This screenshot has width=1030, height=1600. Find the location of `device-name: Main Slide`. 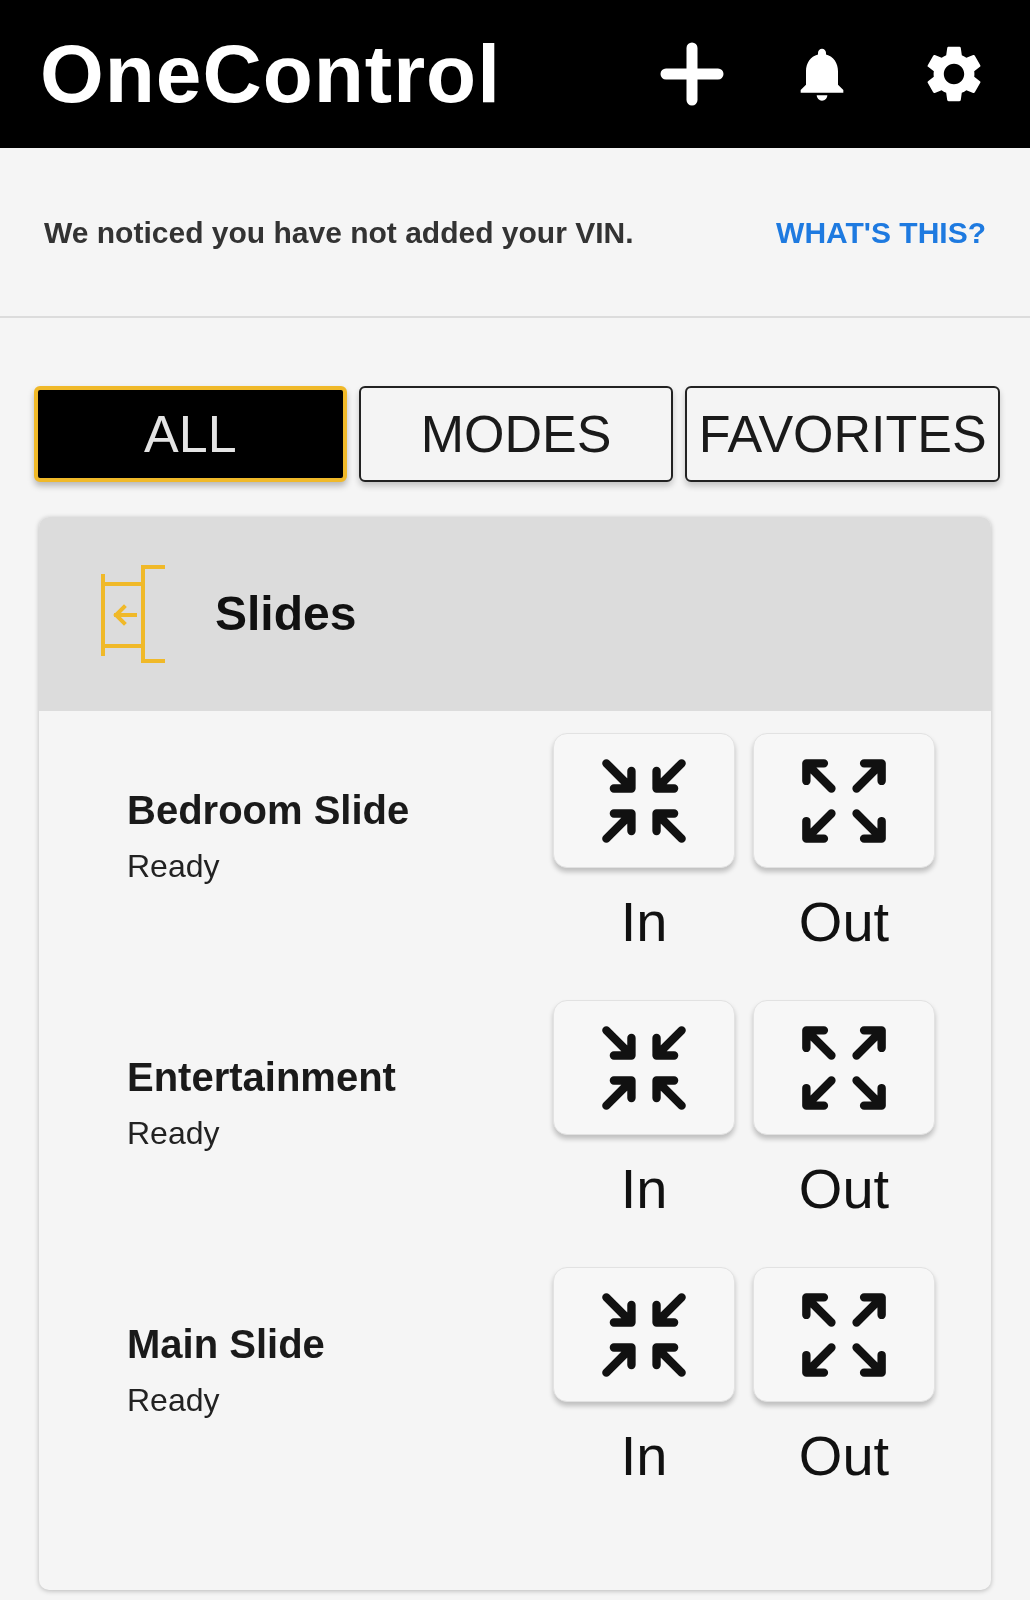

device-name: Main Slide is located at coordinates (226, 1344).